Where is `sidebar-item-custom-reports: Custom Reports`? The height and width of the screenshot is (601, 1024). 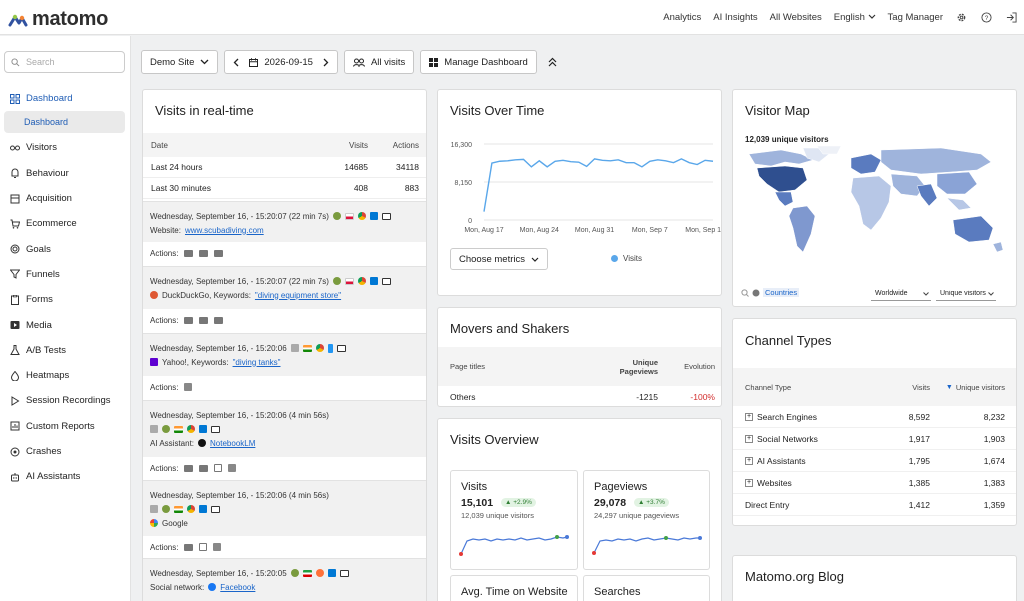 sidebar-item-custom-reports: Custom Reports is located at coordinates (65, 426).